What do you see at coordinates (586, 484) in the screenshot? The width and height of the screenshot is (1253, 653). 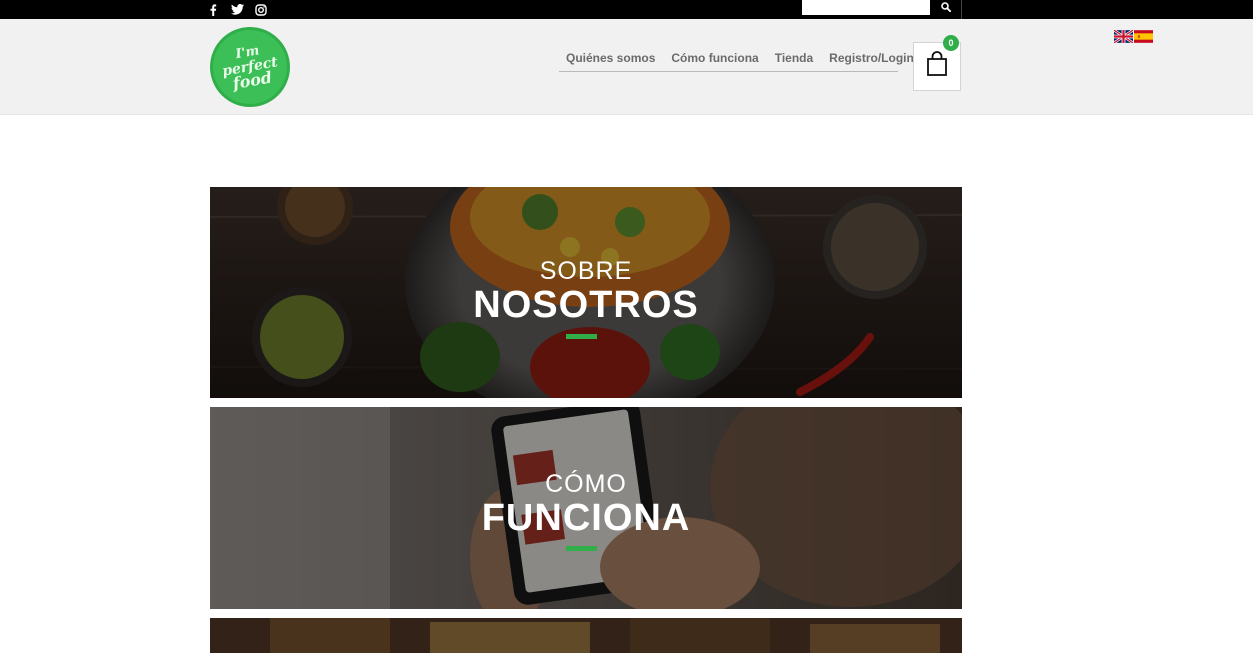 I see `banner-subtitle: CÓMO` at bounding box center [586, 484].